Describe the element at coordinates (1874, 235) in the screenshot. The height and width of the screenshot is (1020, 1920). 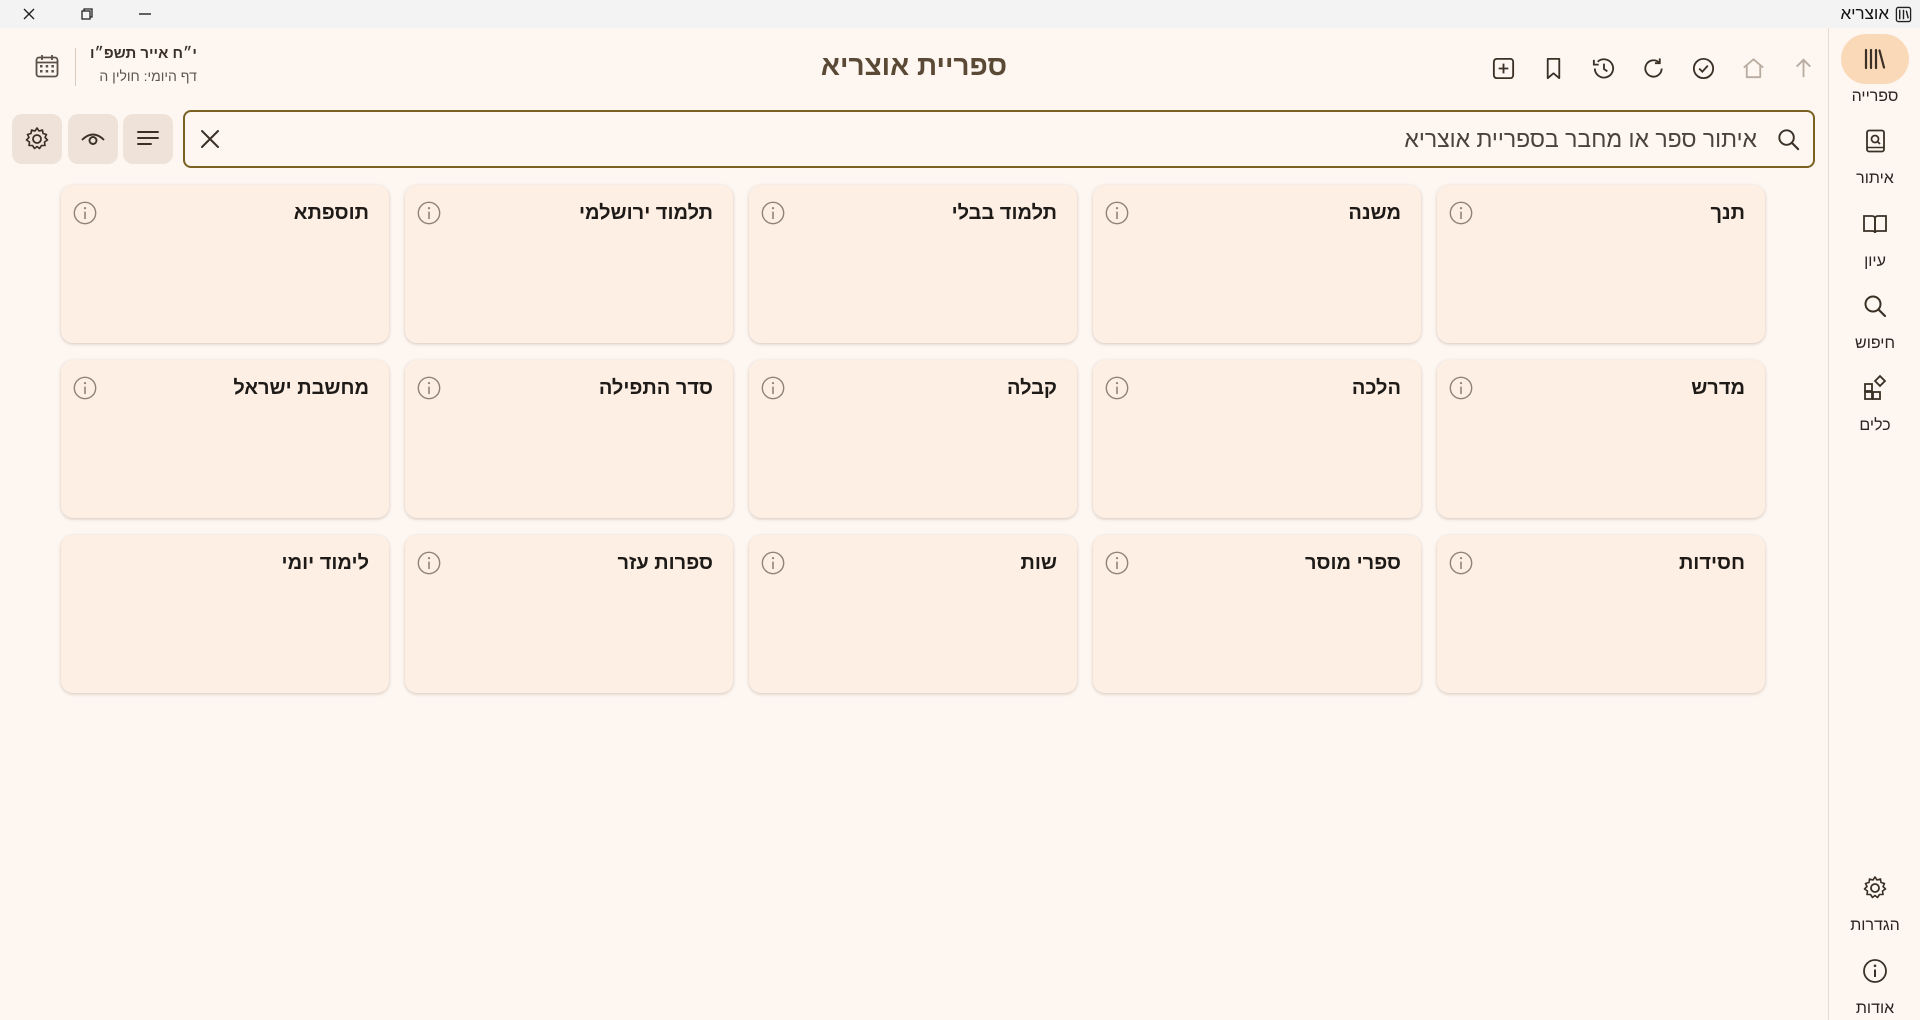
I see `rail-item-study: עיון` at that location.